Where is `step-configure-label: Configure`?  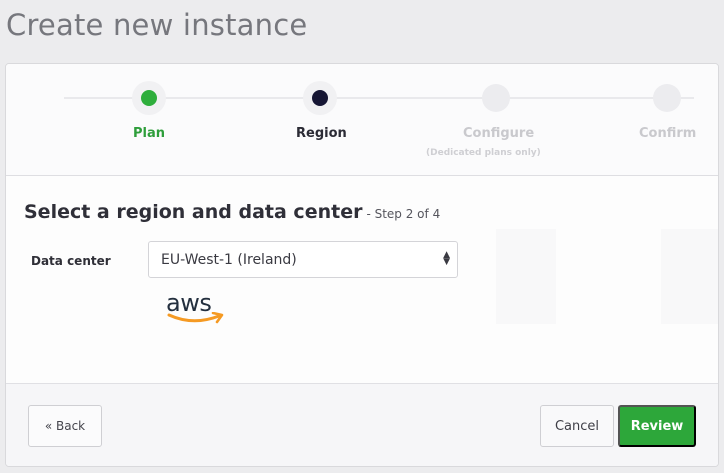 step-configure-label: Configure is located at coordinates (499, 133).